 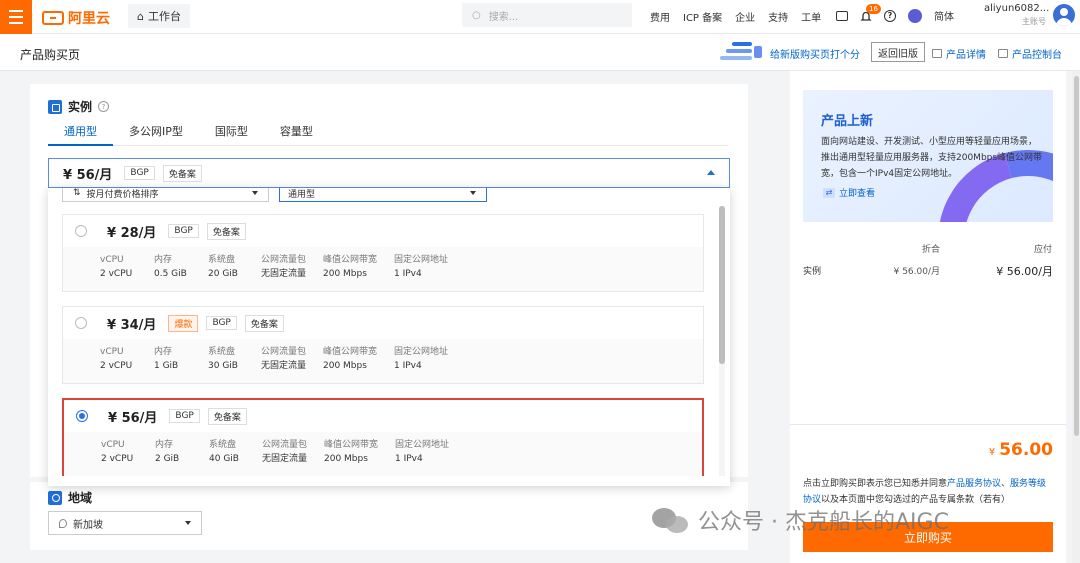 I want to click on spec-label: 峰值公网带宽, so click(x=351, y=445).